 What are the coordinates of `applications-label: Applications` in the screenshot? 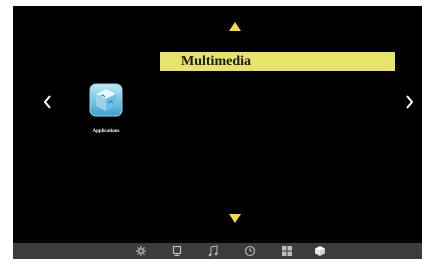 It's located at (106, 131).